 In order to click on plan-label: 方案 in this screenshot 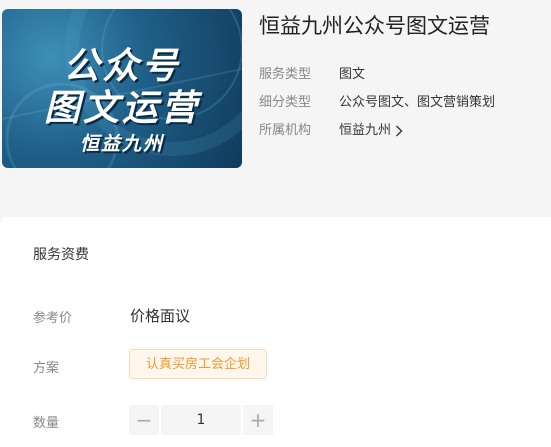, I will do `click(46, 368)`.